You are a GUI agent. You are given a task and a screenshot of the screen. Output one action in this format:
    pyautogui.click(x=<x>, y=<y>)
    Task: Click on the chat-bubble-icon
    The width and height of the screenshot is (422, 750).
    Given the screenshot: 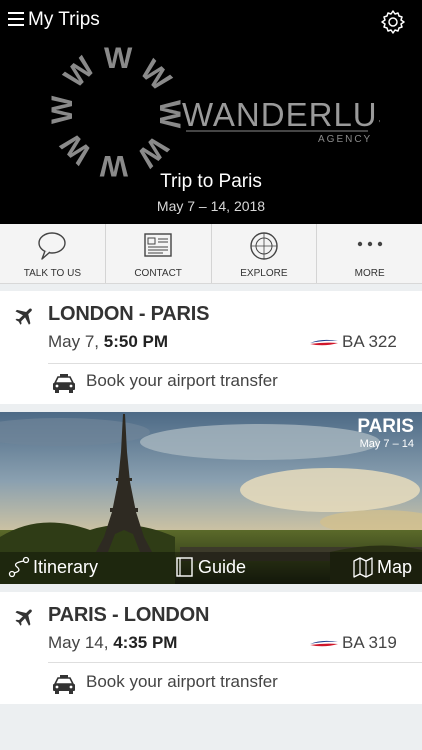 What is the action you would take?
    pyautogui.click(x=52, y=246)
    